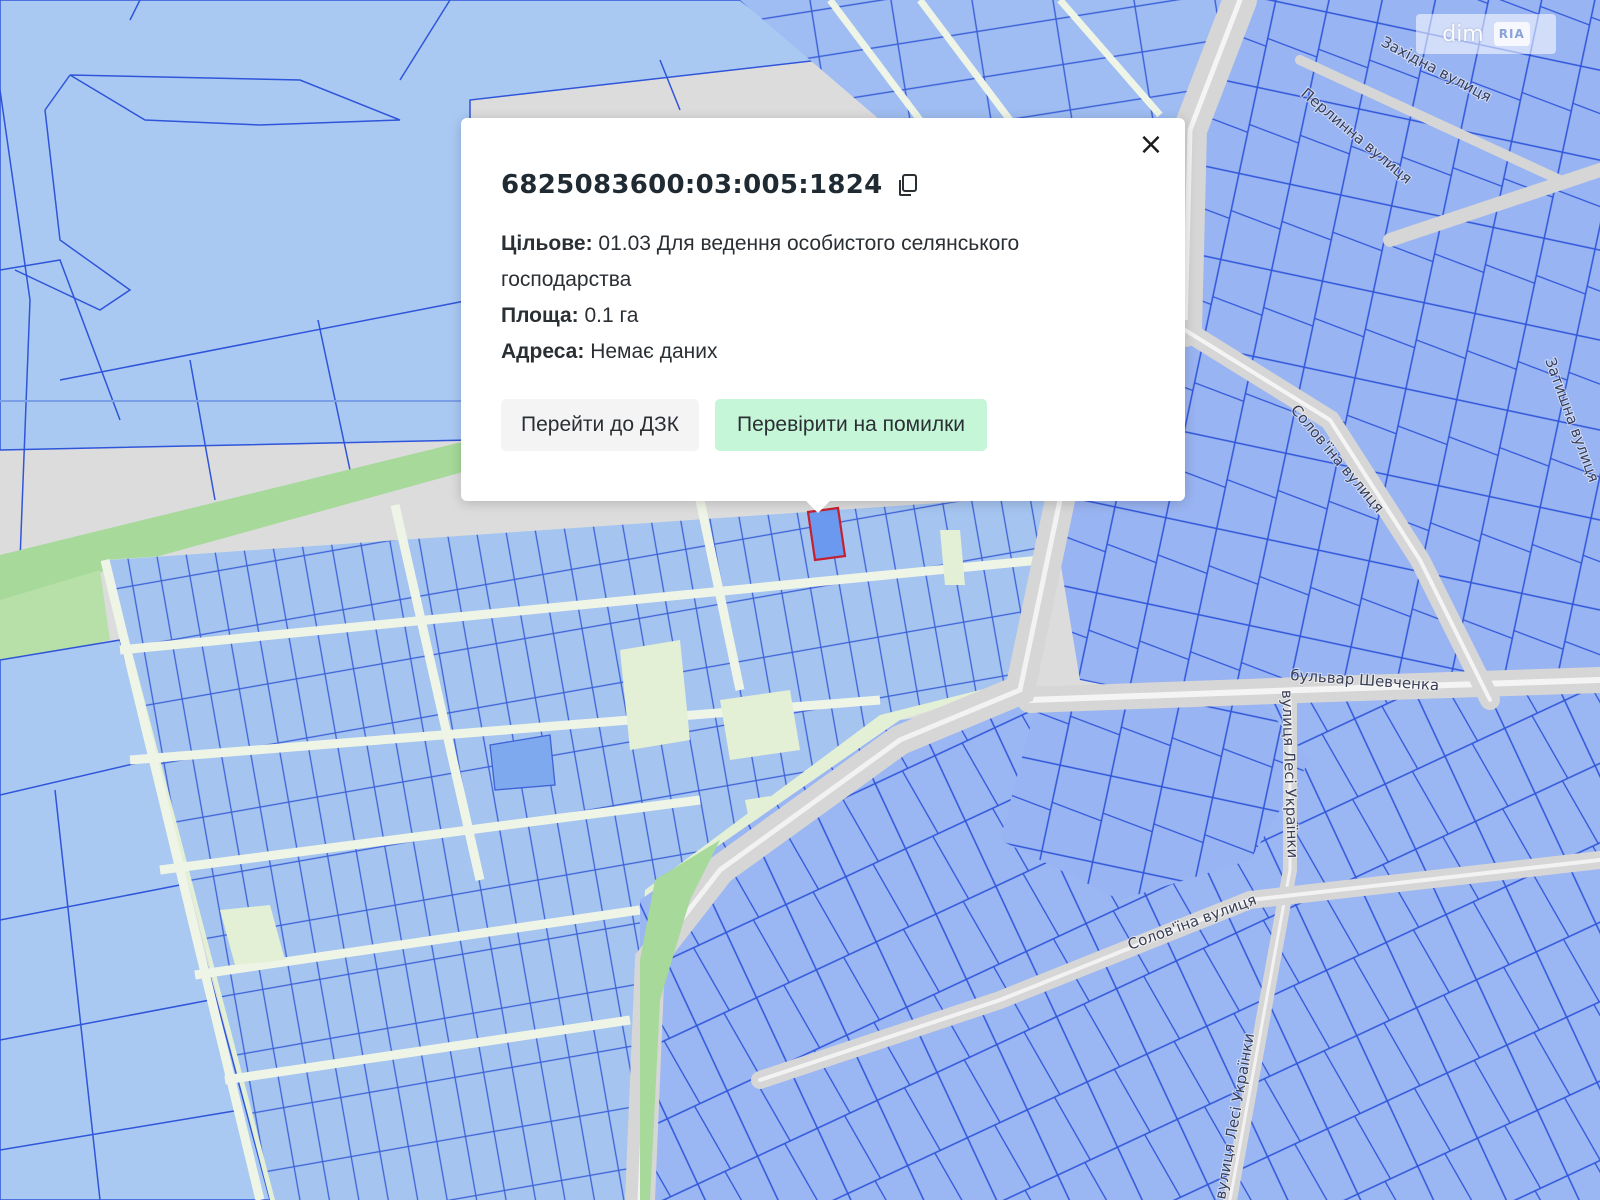  What do you see at coordinates (1151, 146) in the screenshot?
I see `close-icon: ×` at bounding box center [1151, 146].